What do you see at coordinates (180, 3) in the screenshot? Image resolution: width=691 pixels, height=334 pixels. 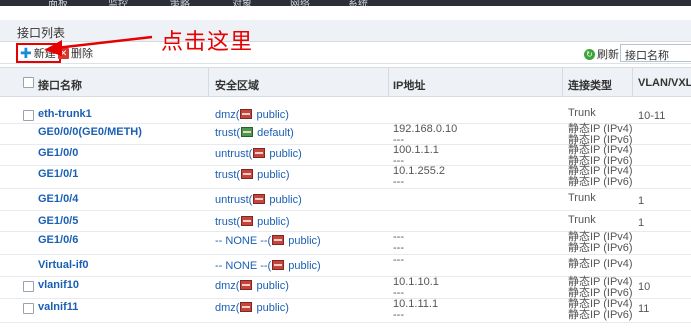 I see `nav-item-policy: 策略` at bounding box center [180, 3].